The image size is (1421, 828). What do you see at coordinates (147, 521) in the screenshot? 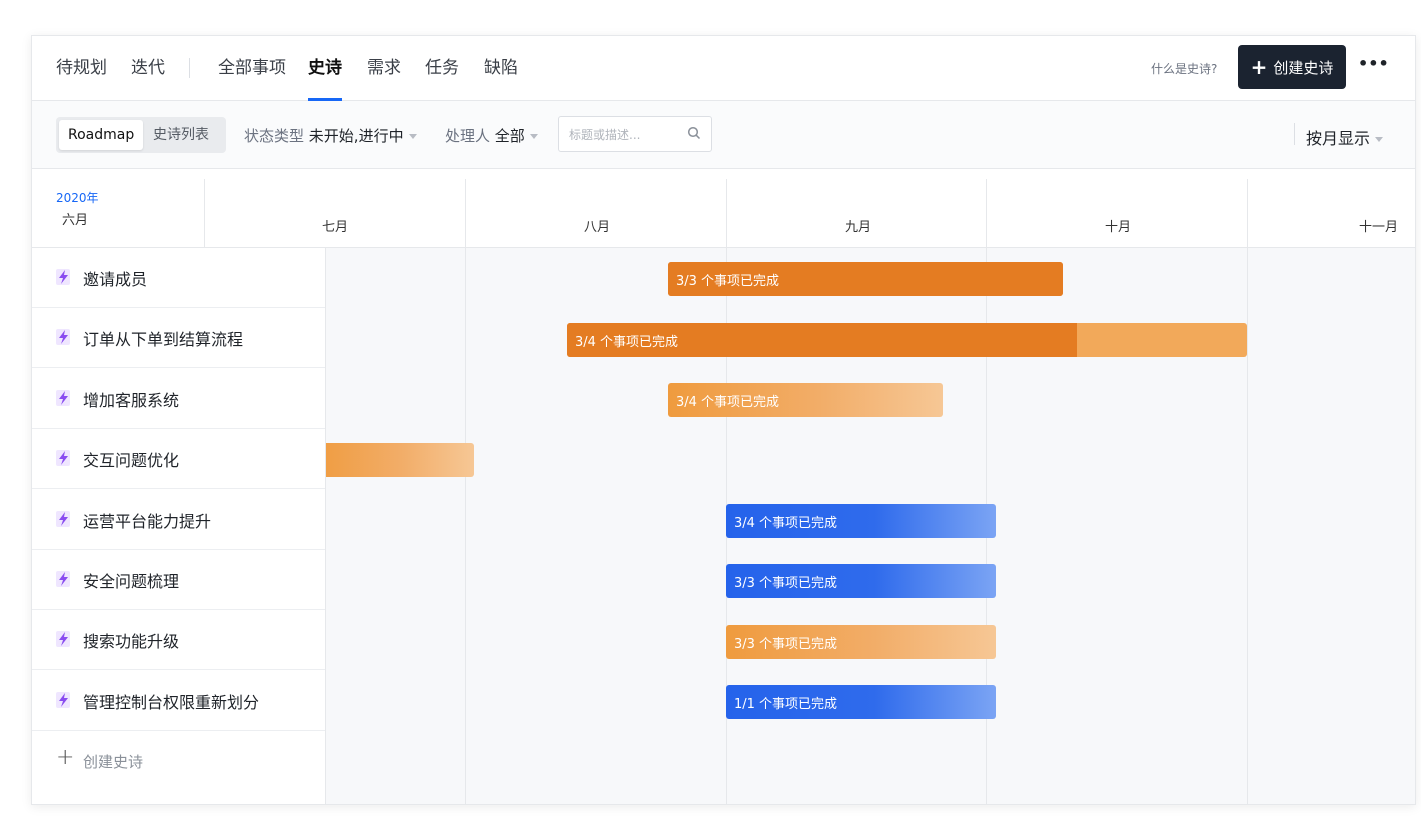
I see `epic-title: 运营平台能力提升` at bounding box center [147, 521].